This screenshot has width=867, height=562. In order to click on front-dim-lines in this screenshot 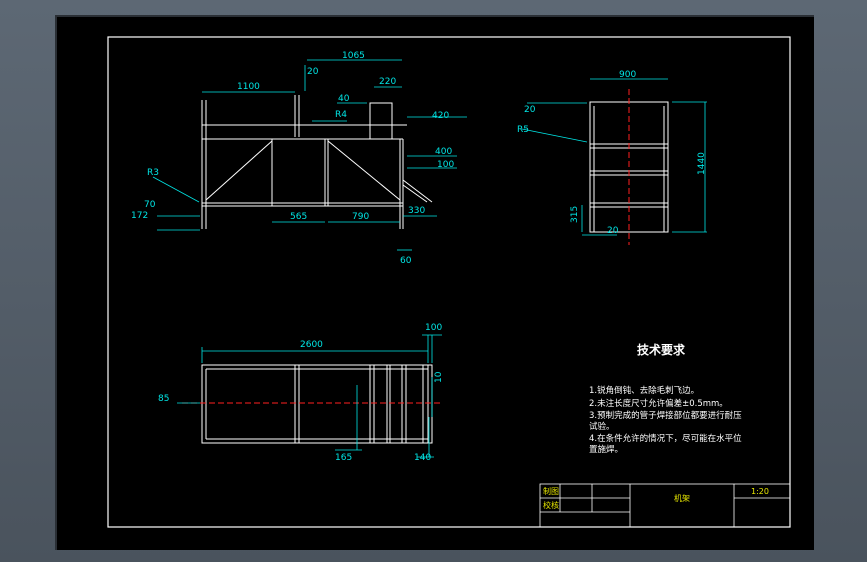, I will do `click(309, 155)`.